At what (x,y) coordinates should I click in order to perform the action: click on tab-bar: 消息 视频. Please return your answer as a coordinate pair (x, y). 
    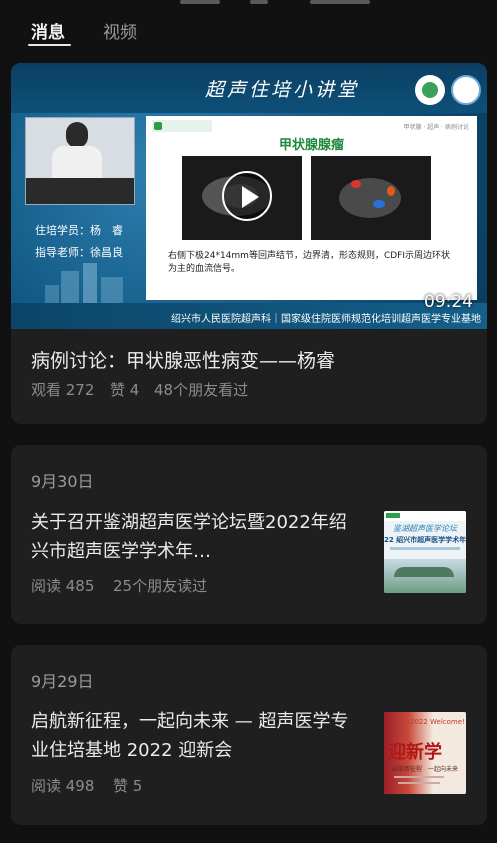
    Looking at the image, I should click on (248, 26).